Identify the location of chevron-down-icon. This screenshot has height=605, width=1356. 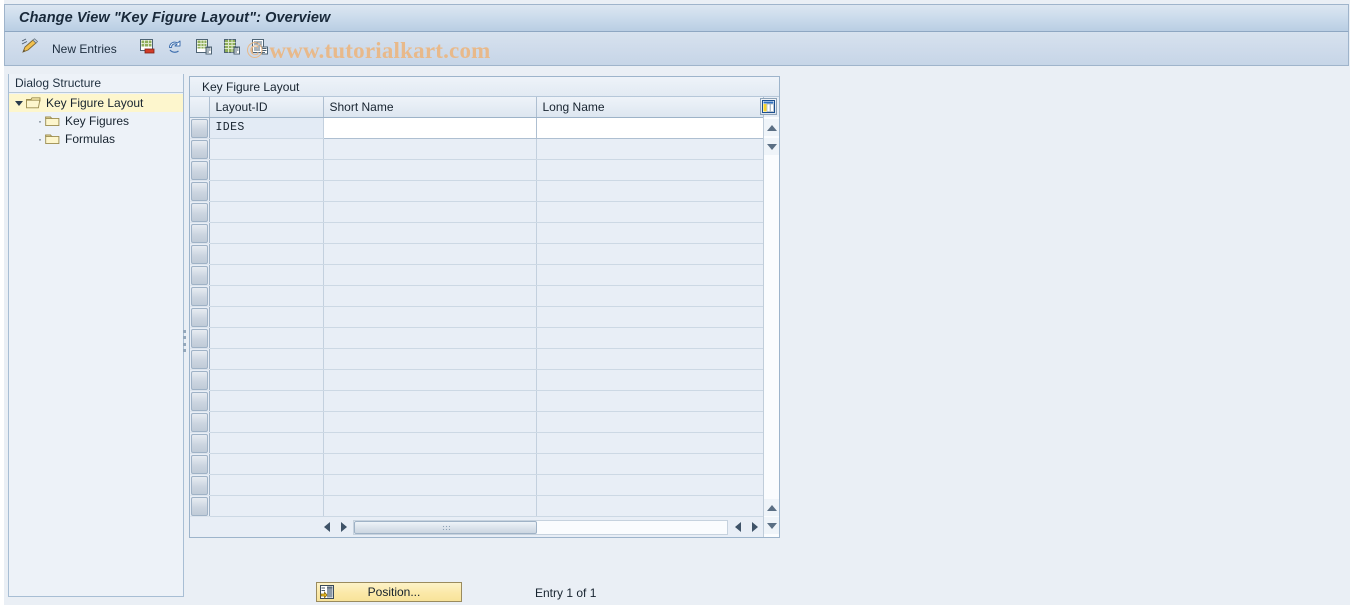
(19, 103).